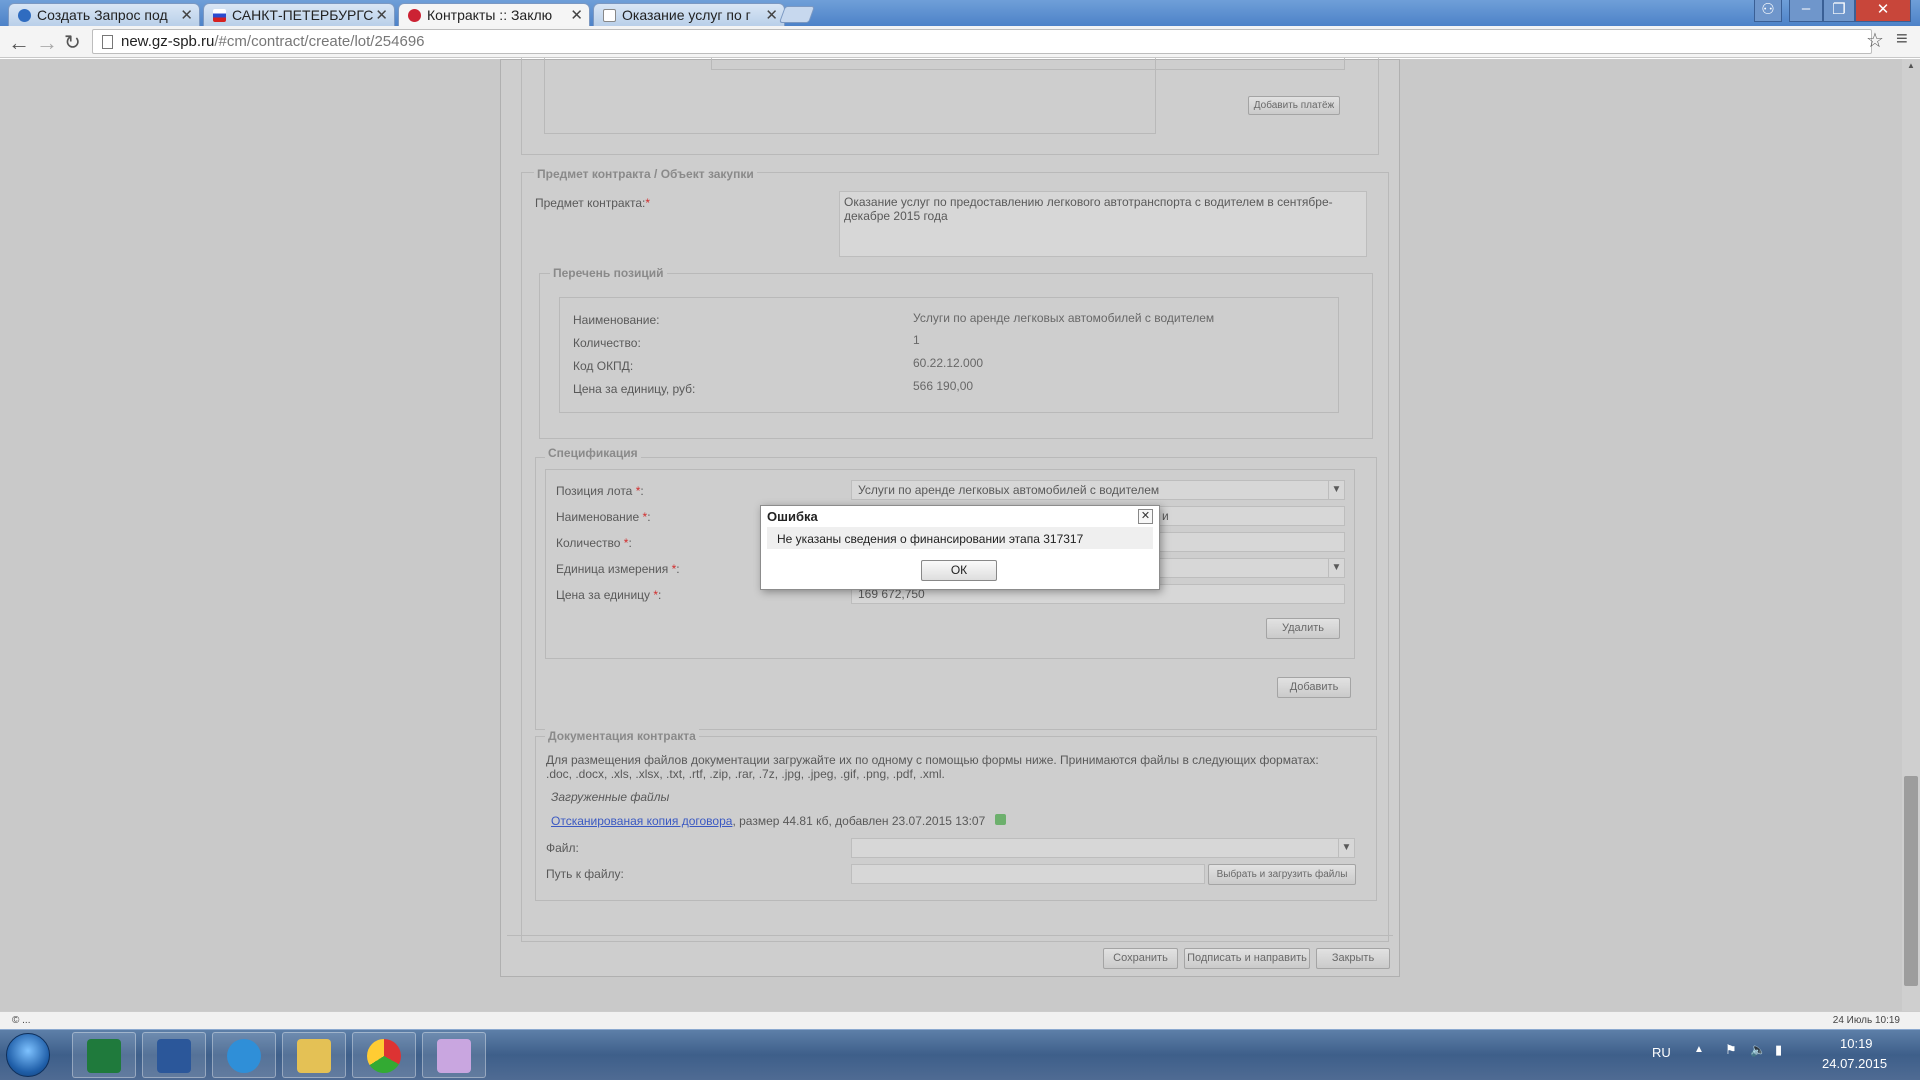 Image resolution: width=1920 pixels, height=1080 pixels. Describe the element at coordinates (1902, 39) in the screenshot. I see `menu-icon: ≡` at that location.